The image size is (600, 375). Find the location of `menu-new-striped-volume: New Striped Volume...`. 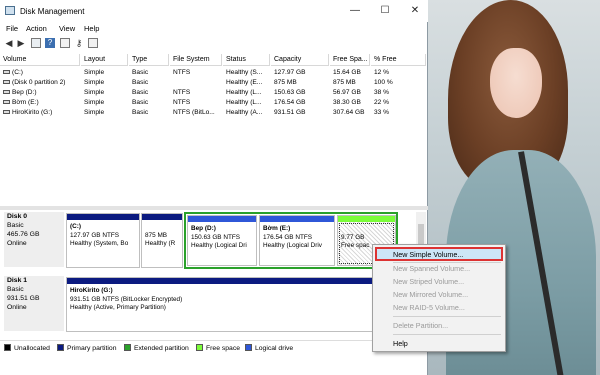

menu-new-striped-volume: New Striped Volume... is located at coordinates (428, 281).